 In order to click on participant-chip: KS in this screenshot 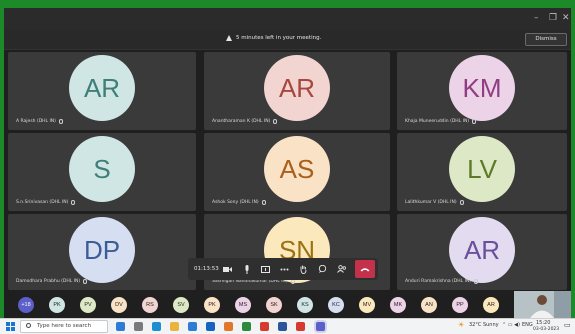, I will do `click(305, 305)`.